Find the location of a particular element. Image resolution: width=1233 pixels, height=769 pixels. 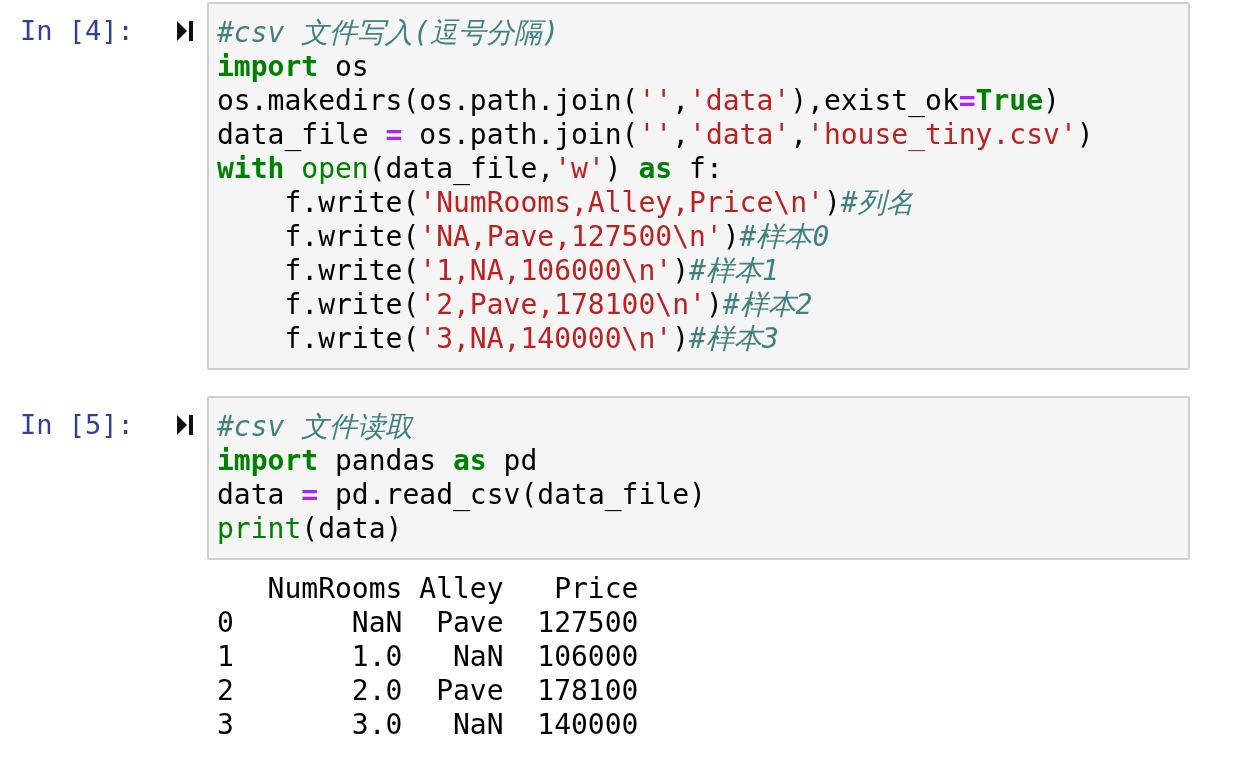

code-line: data = pd.read_csv(data_file) is located at coordinates (461, 495).